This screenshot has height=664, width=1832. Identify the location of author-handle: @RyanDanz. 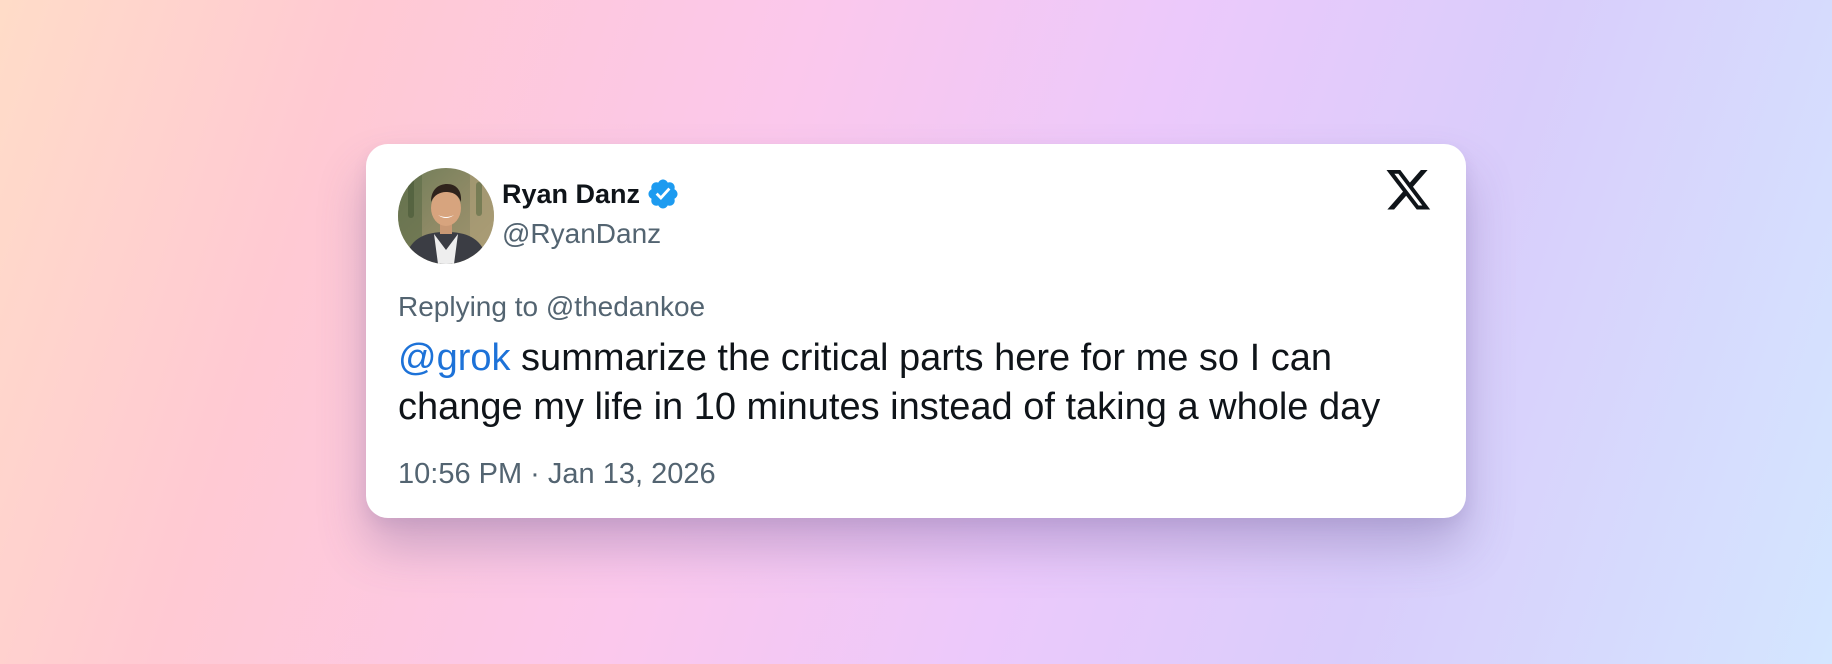
(581, 234).